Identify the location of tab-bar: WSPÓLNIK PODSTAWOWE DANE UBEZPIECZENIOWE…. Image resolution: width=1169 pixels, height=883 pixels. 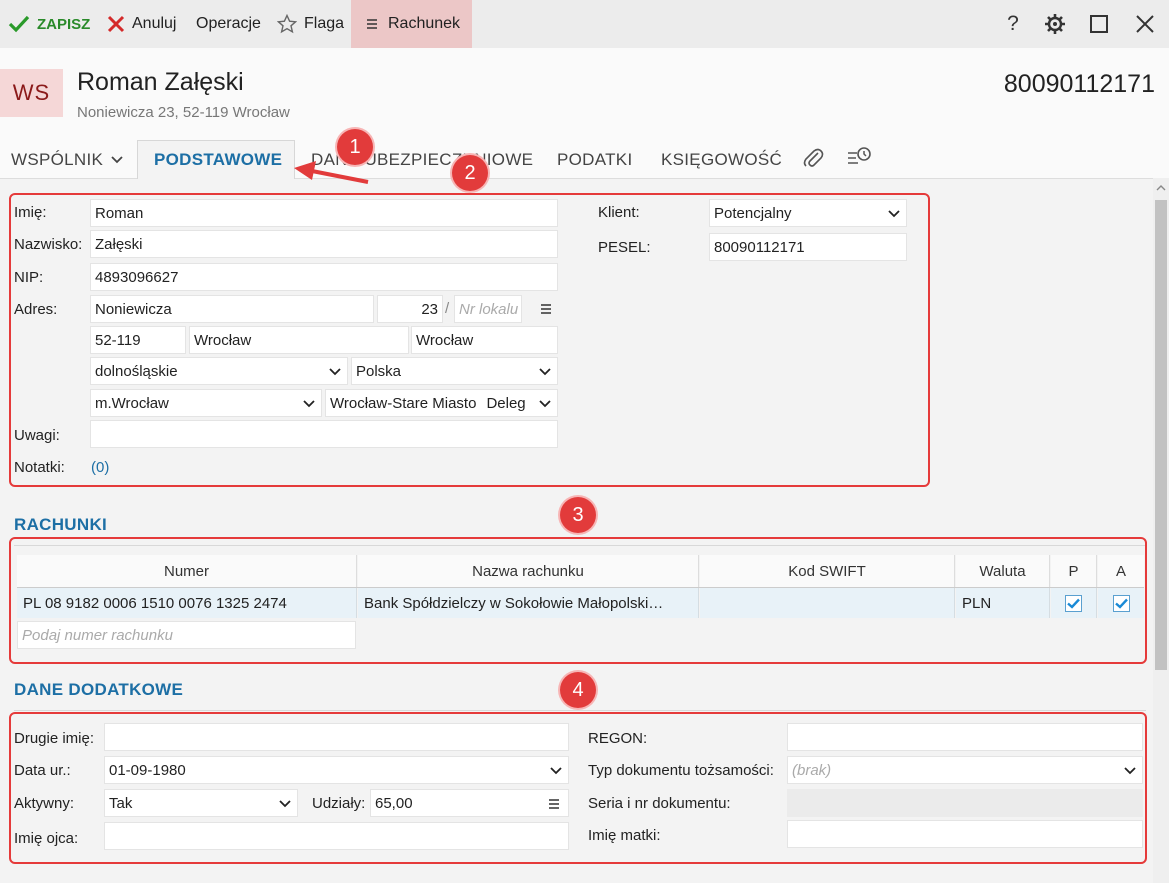
(584, 159).